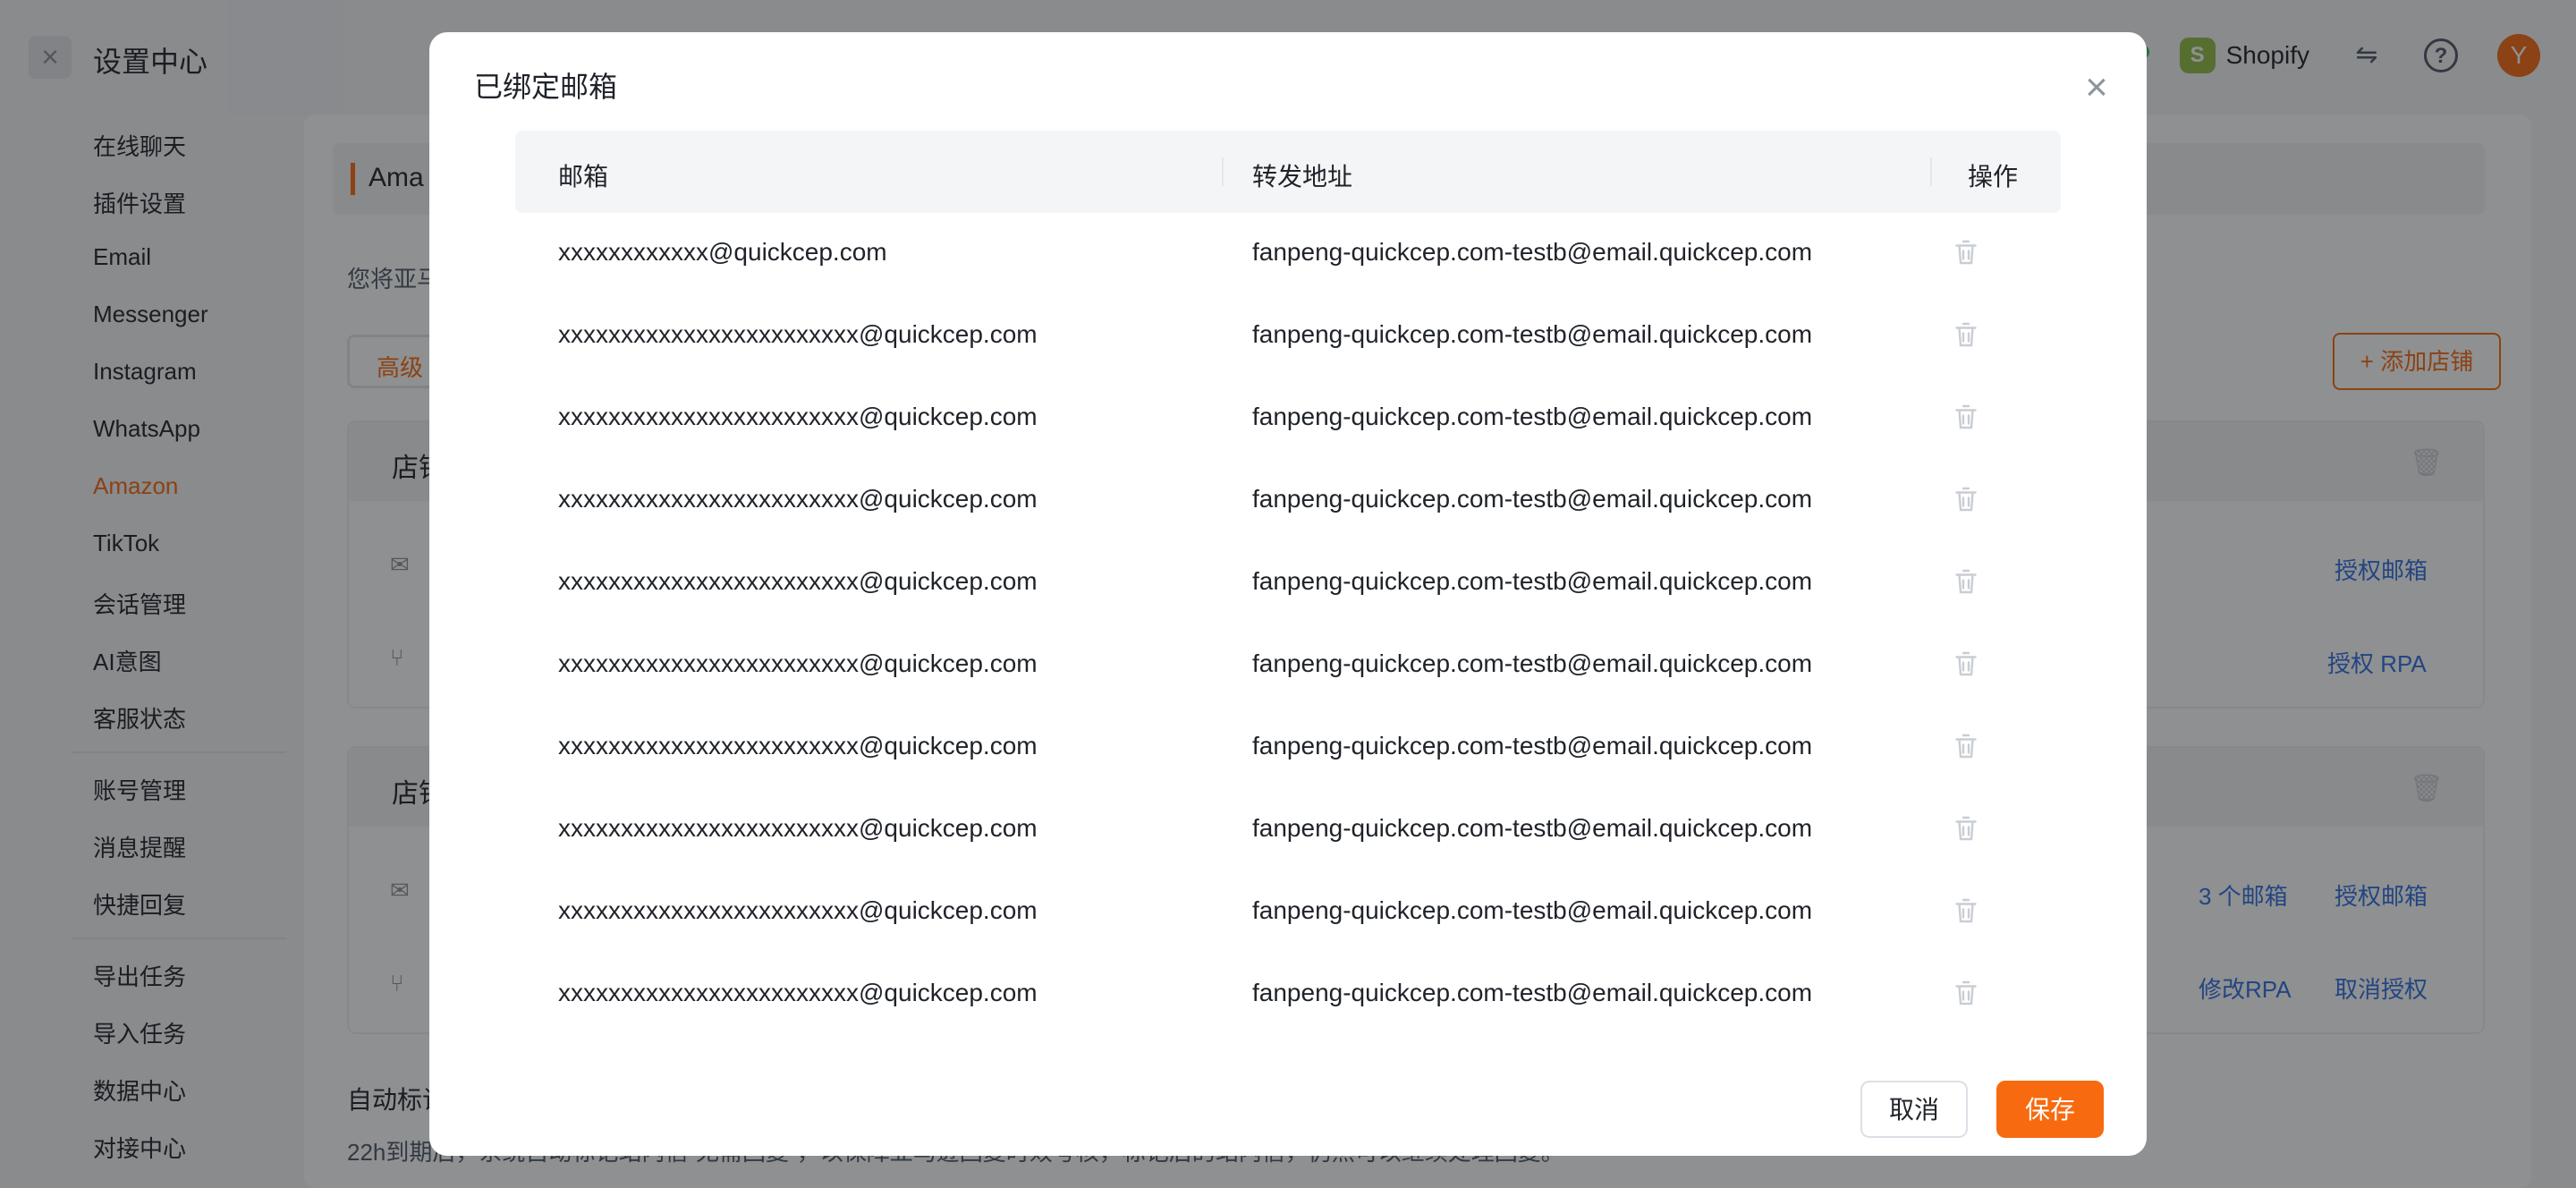  What do you see at coordinates (583, 177) in the screenshot?
I see `column-header-email: 邮箱` at bounding box center [583, 177].